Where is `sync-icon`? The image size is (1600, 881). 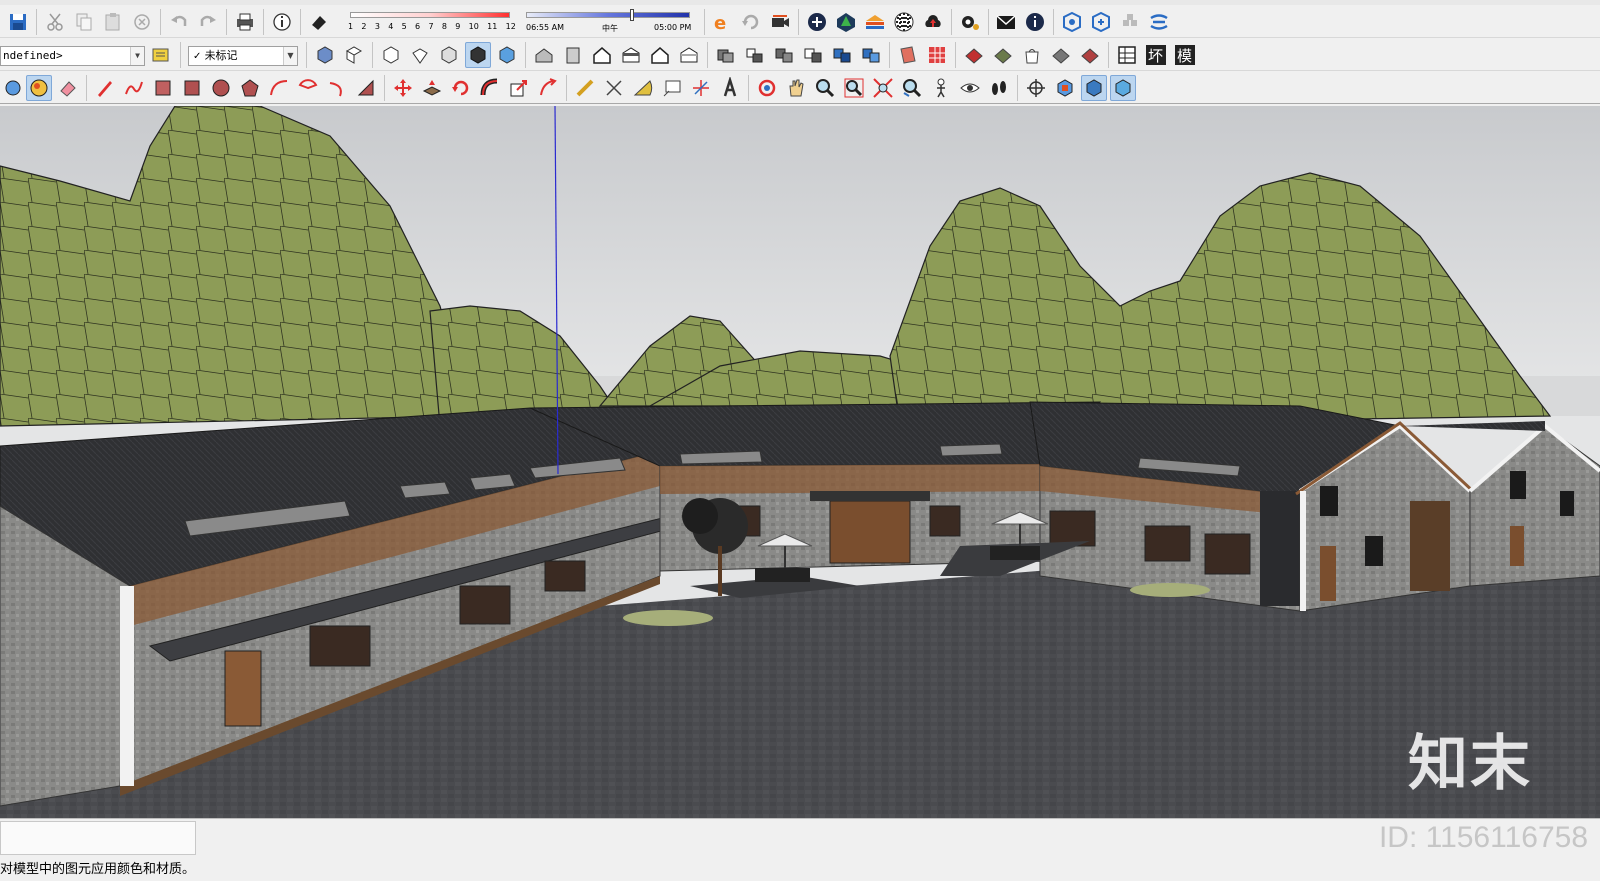
sync-icon is located at coordinates (1159, 22).